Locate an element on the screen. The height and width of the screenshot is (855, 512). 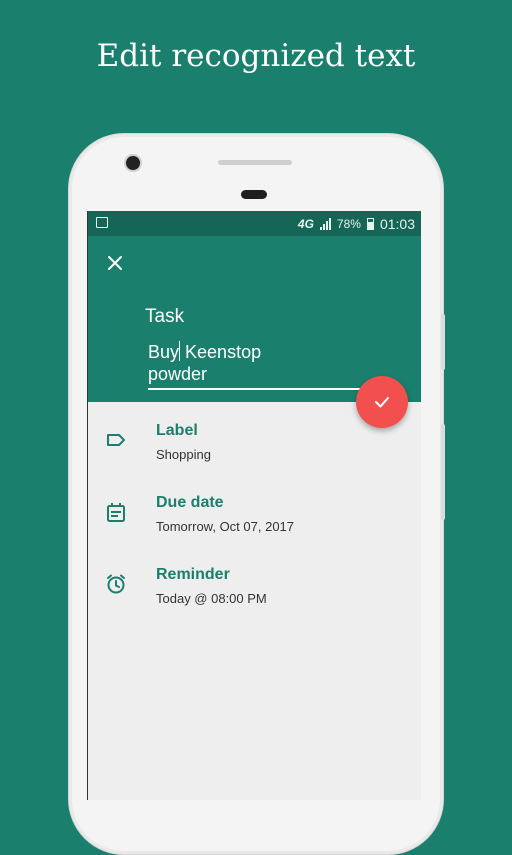
label-value: Shopping is located at coordinates (183, 454).